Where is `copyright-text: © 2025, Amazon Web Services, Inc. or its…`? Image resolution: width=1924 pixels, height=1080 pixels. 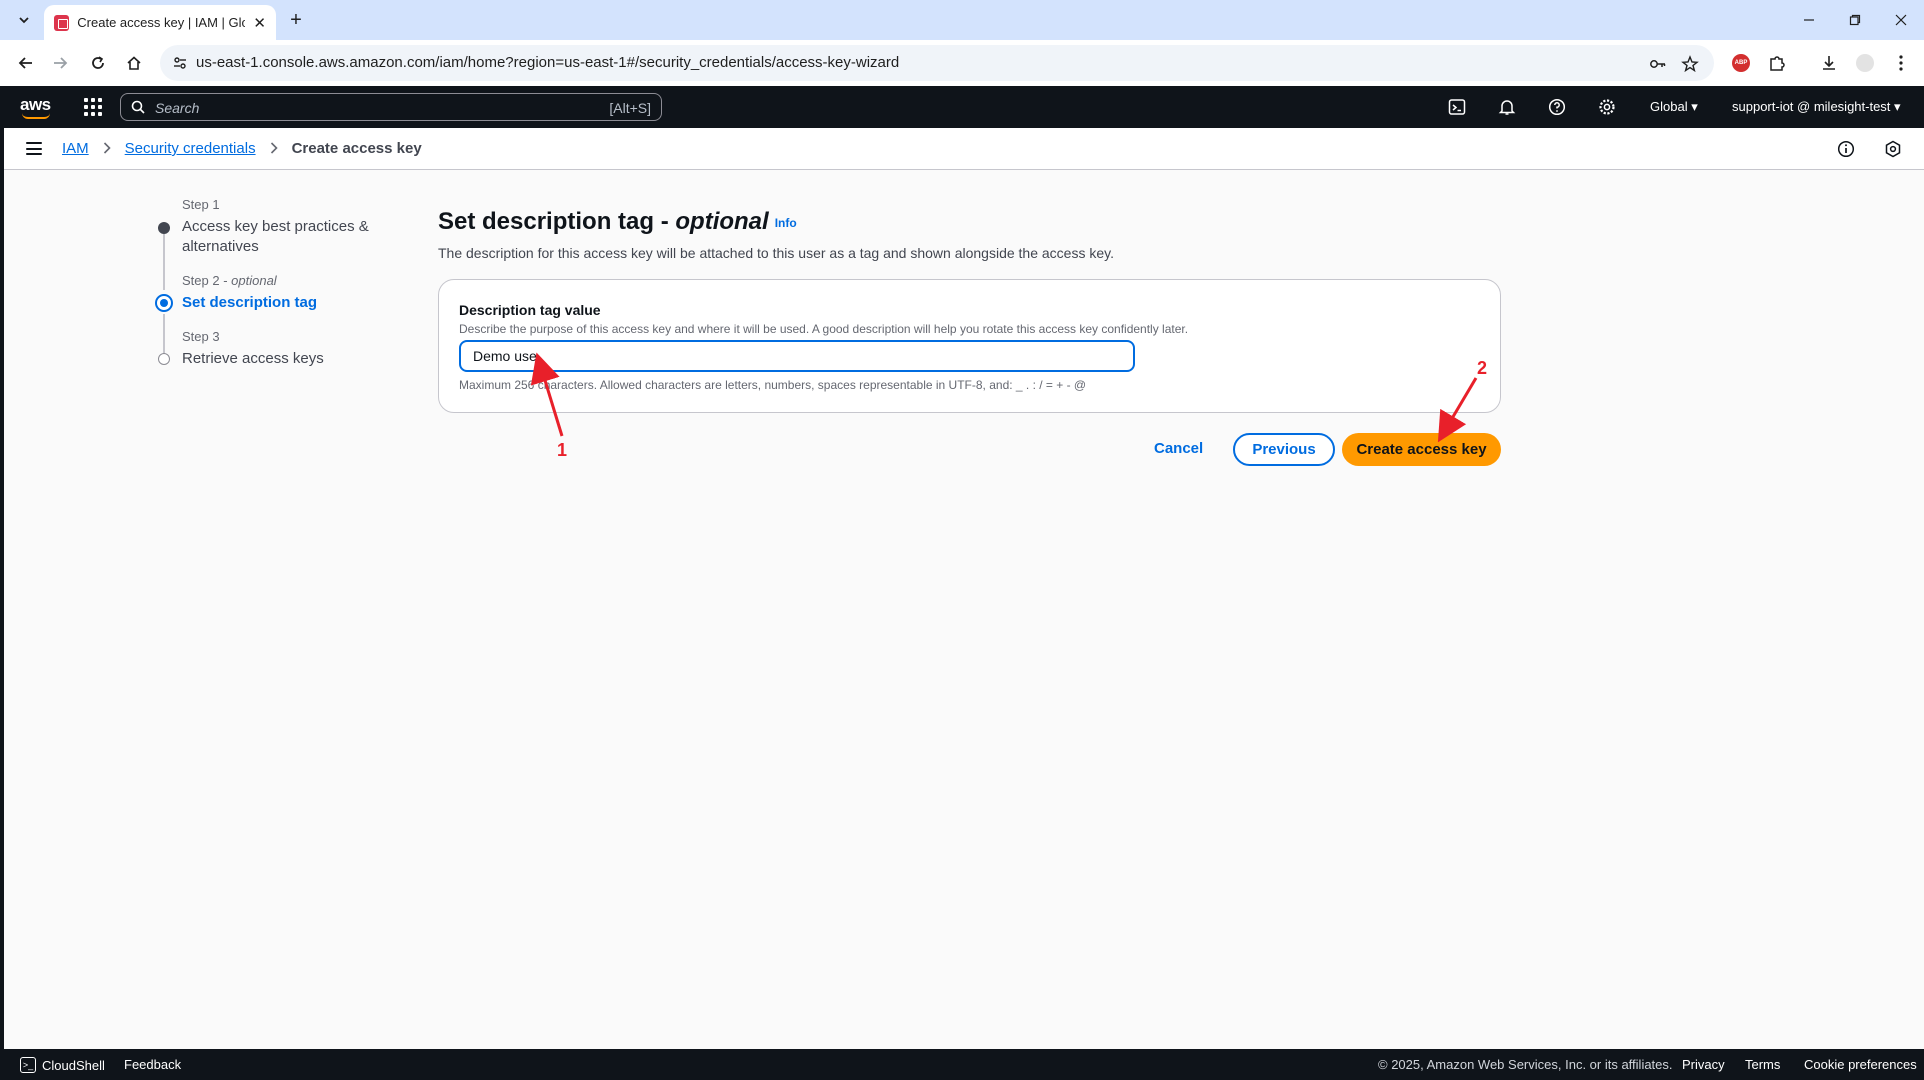
copyright-text: © 2025, Amazon Web Services, Inc. or its… is located at coordinates (1525, 1064).